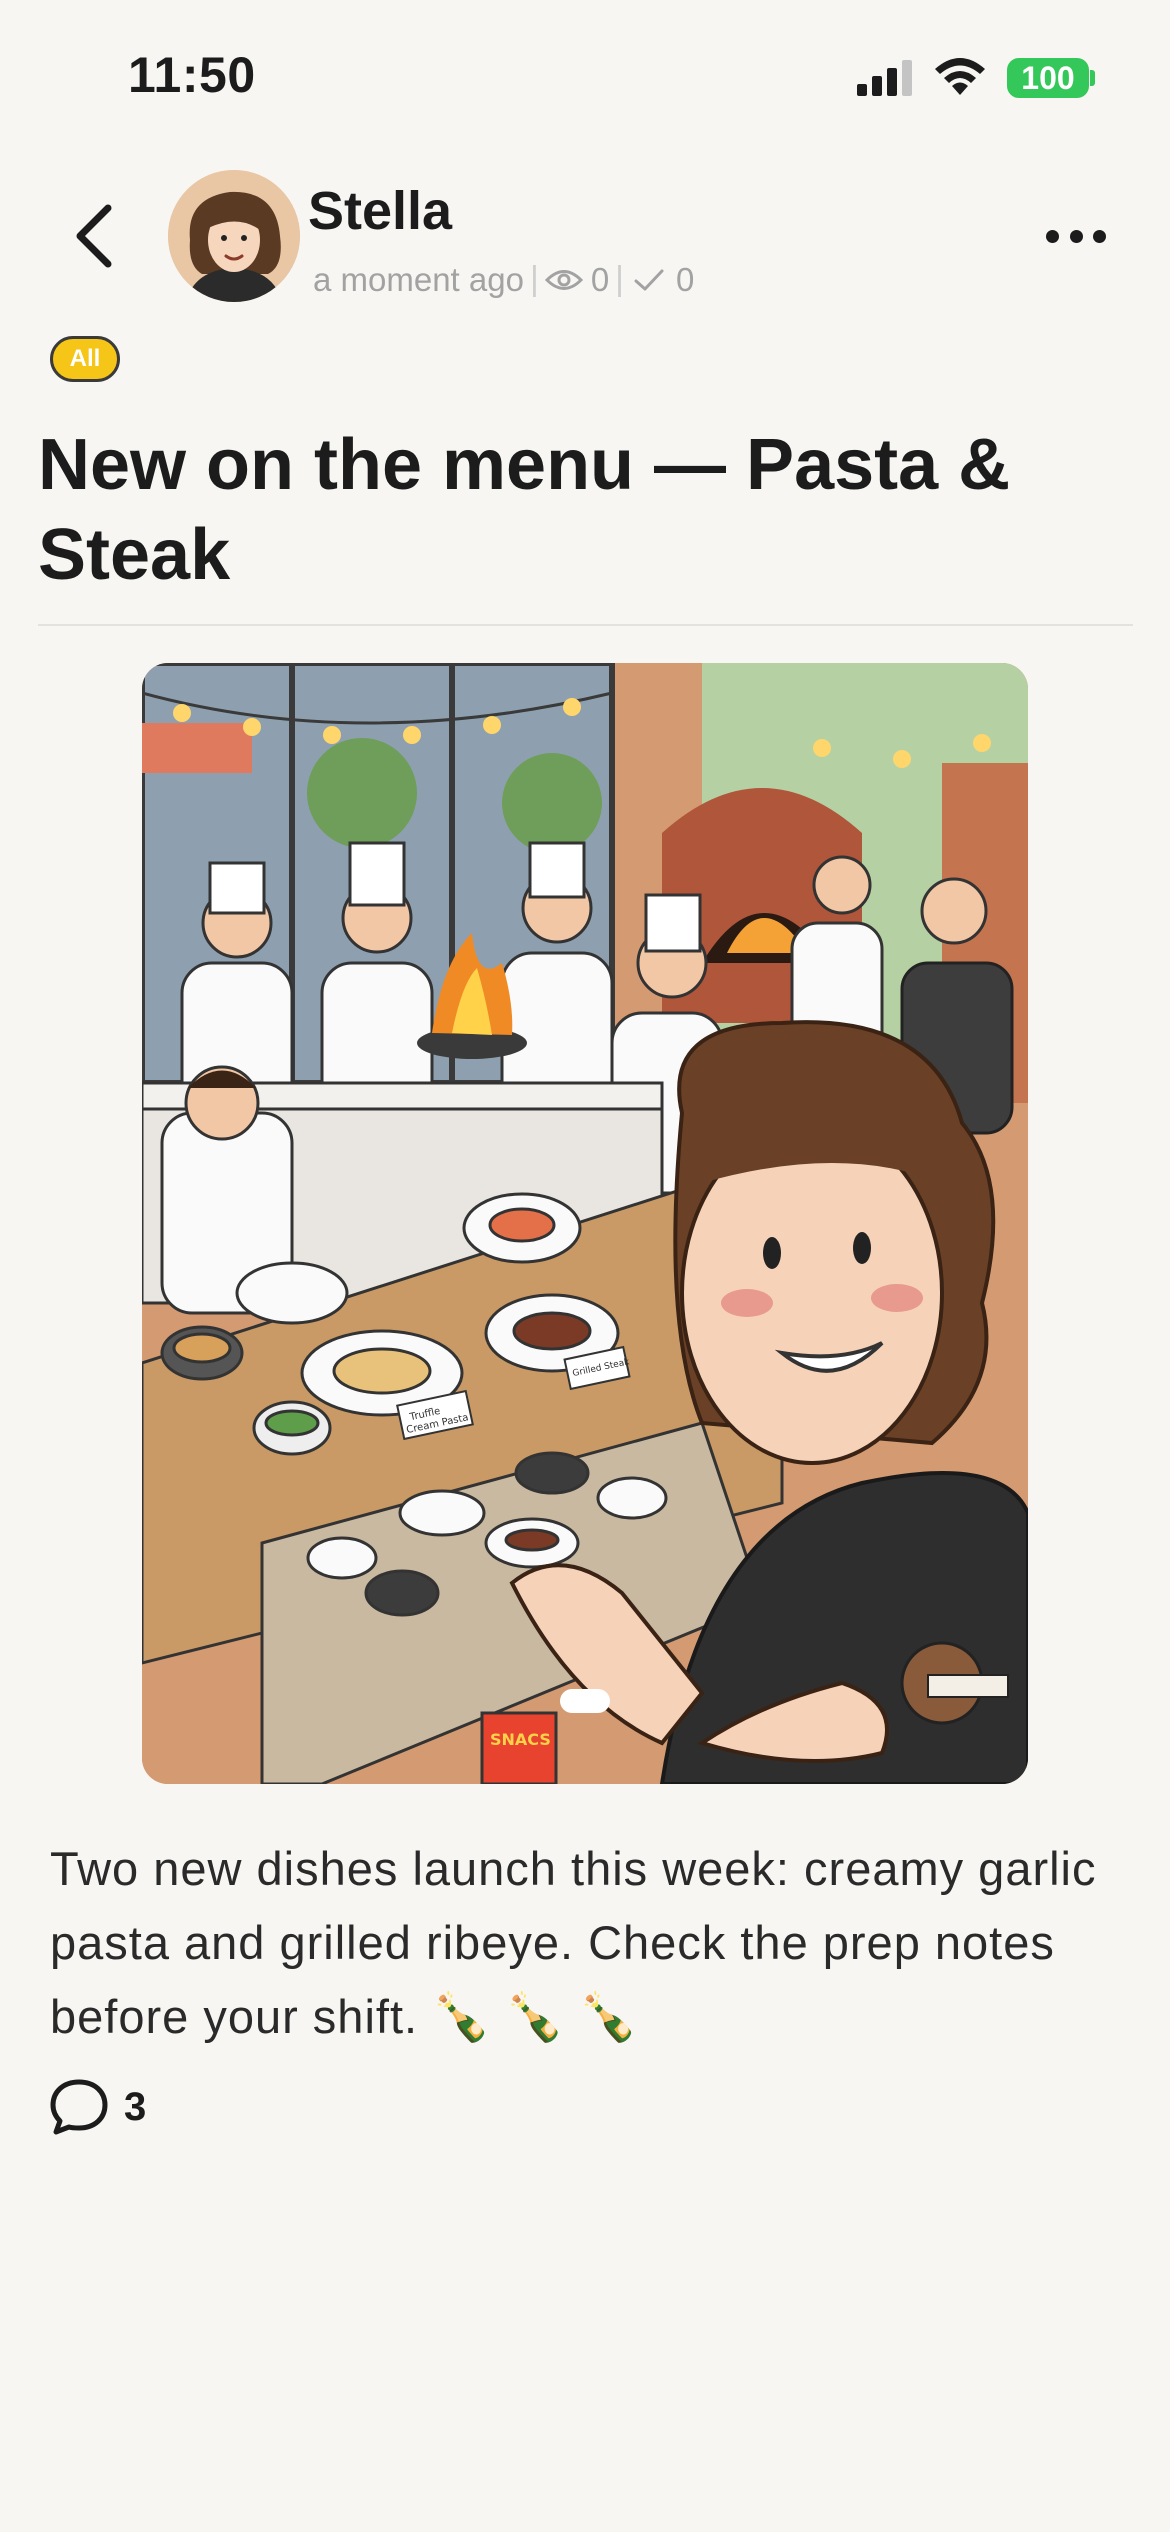 This screenshot has width=1170, height=2532. I want to click on checks-count: 0, so click(685, 279).